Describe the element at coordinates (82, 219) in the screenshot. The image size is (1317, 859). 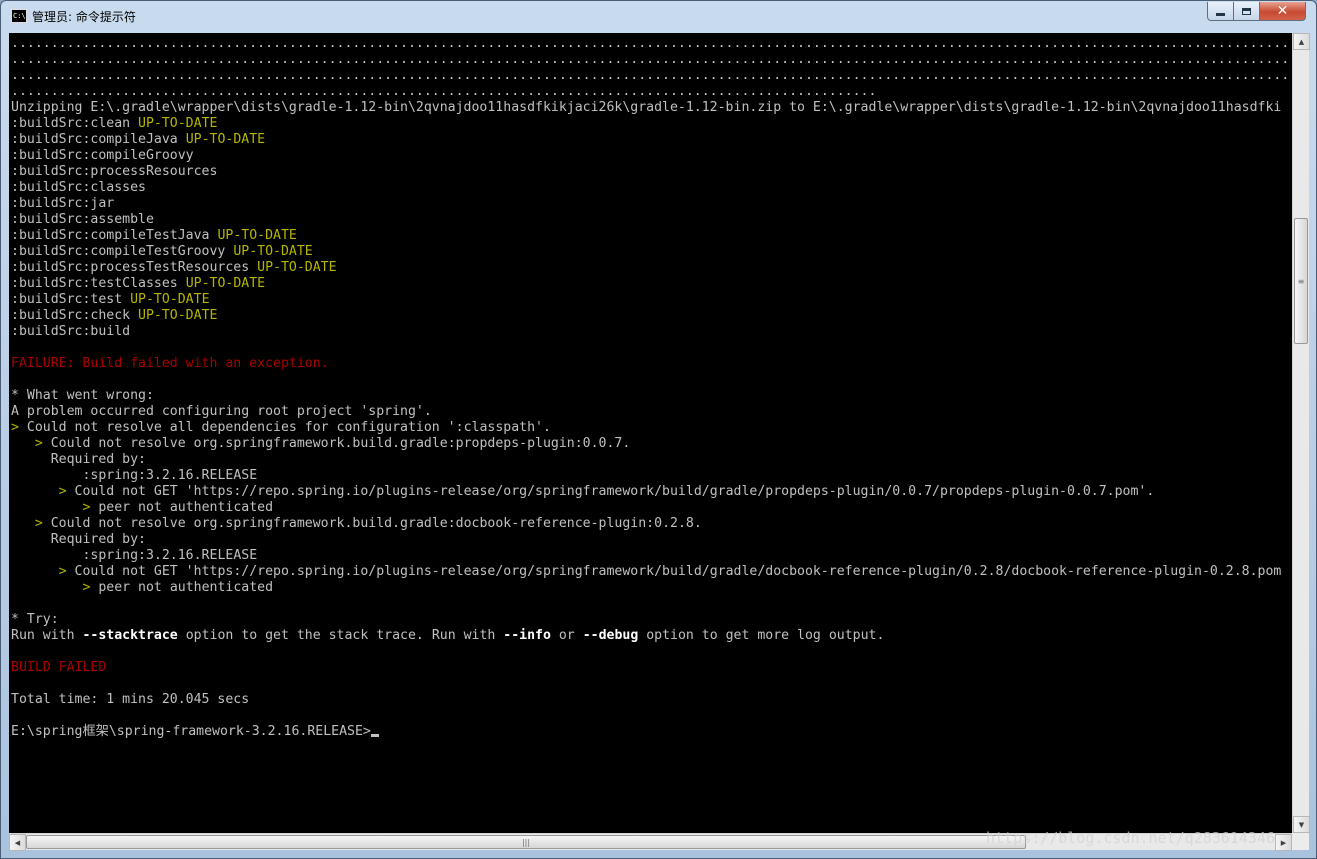
I see `task-line: :buildSrc:assemble` at that location.